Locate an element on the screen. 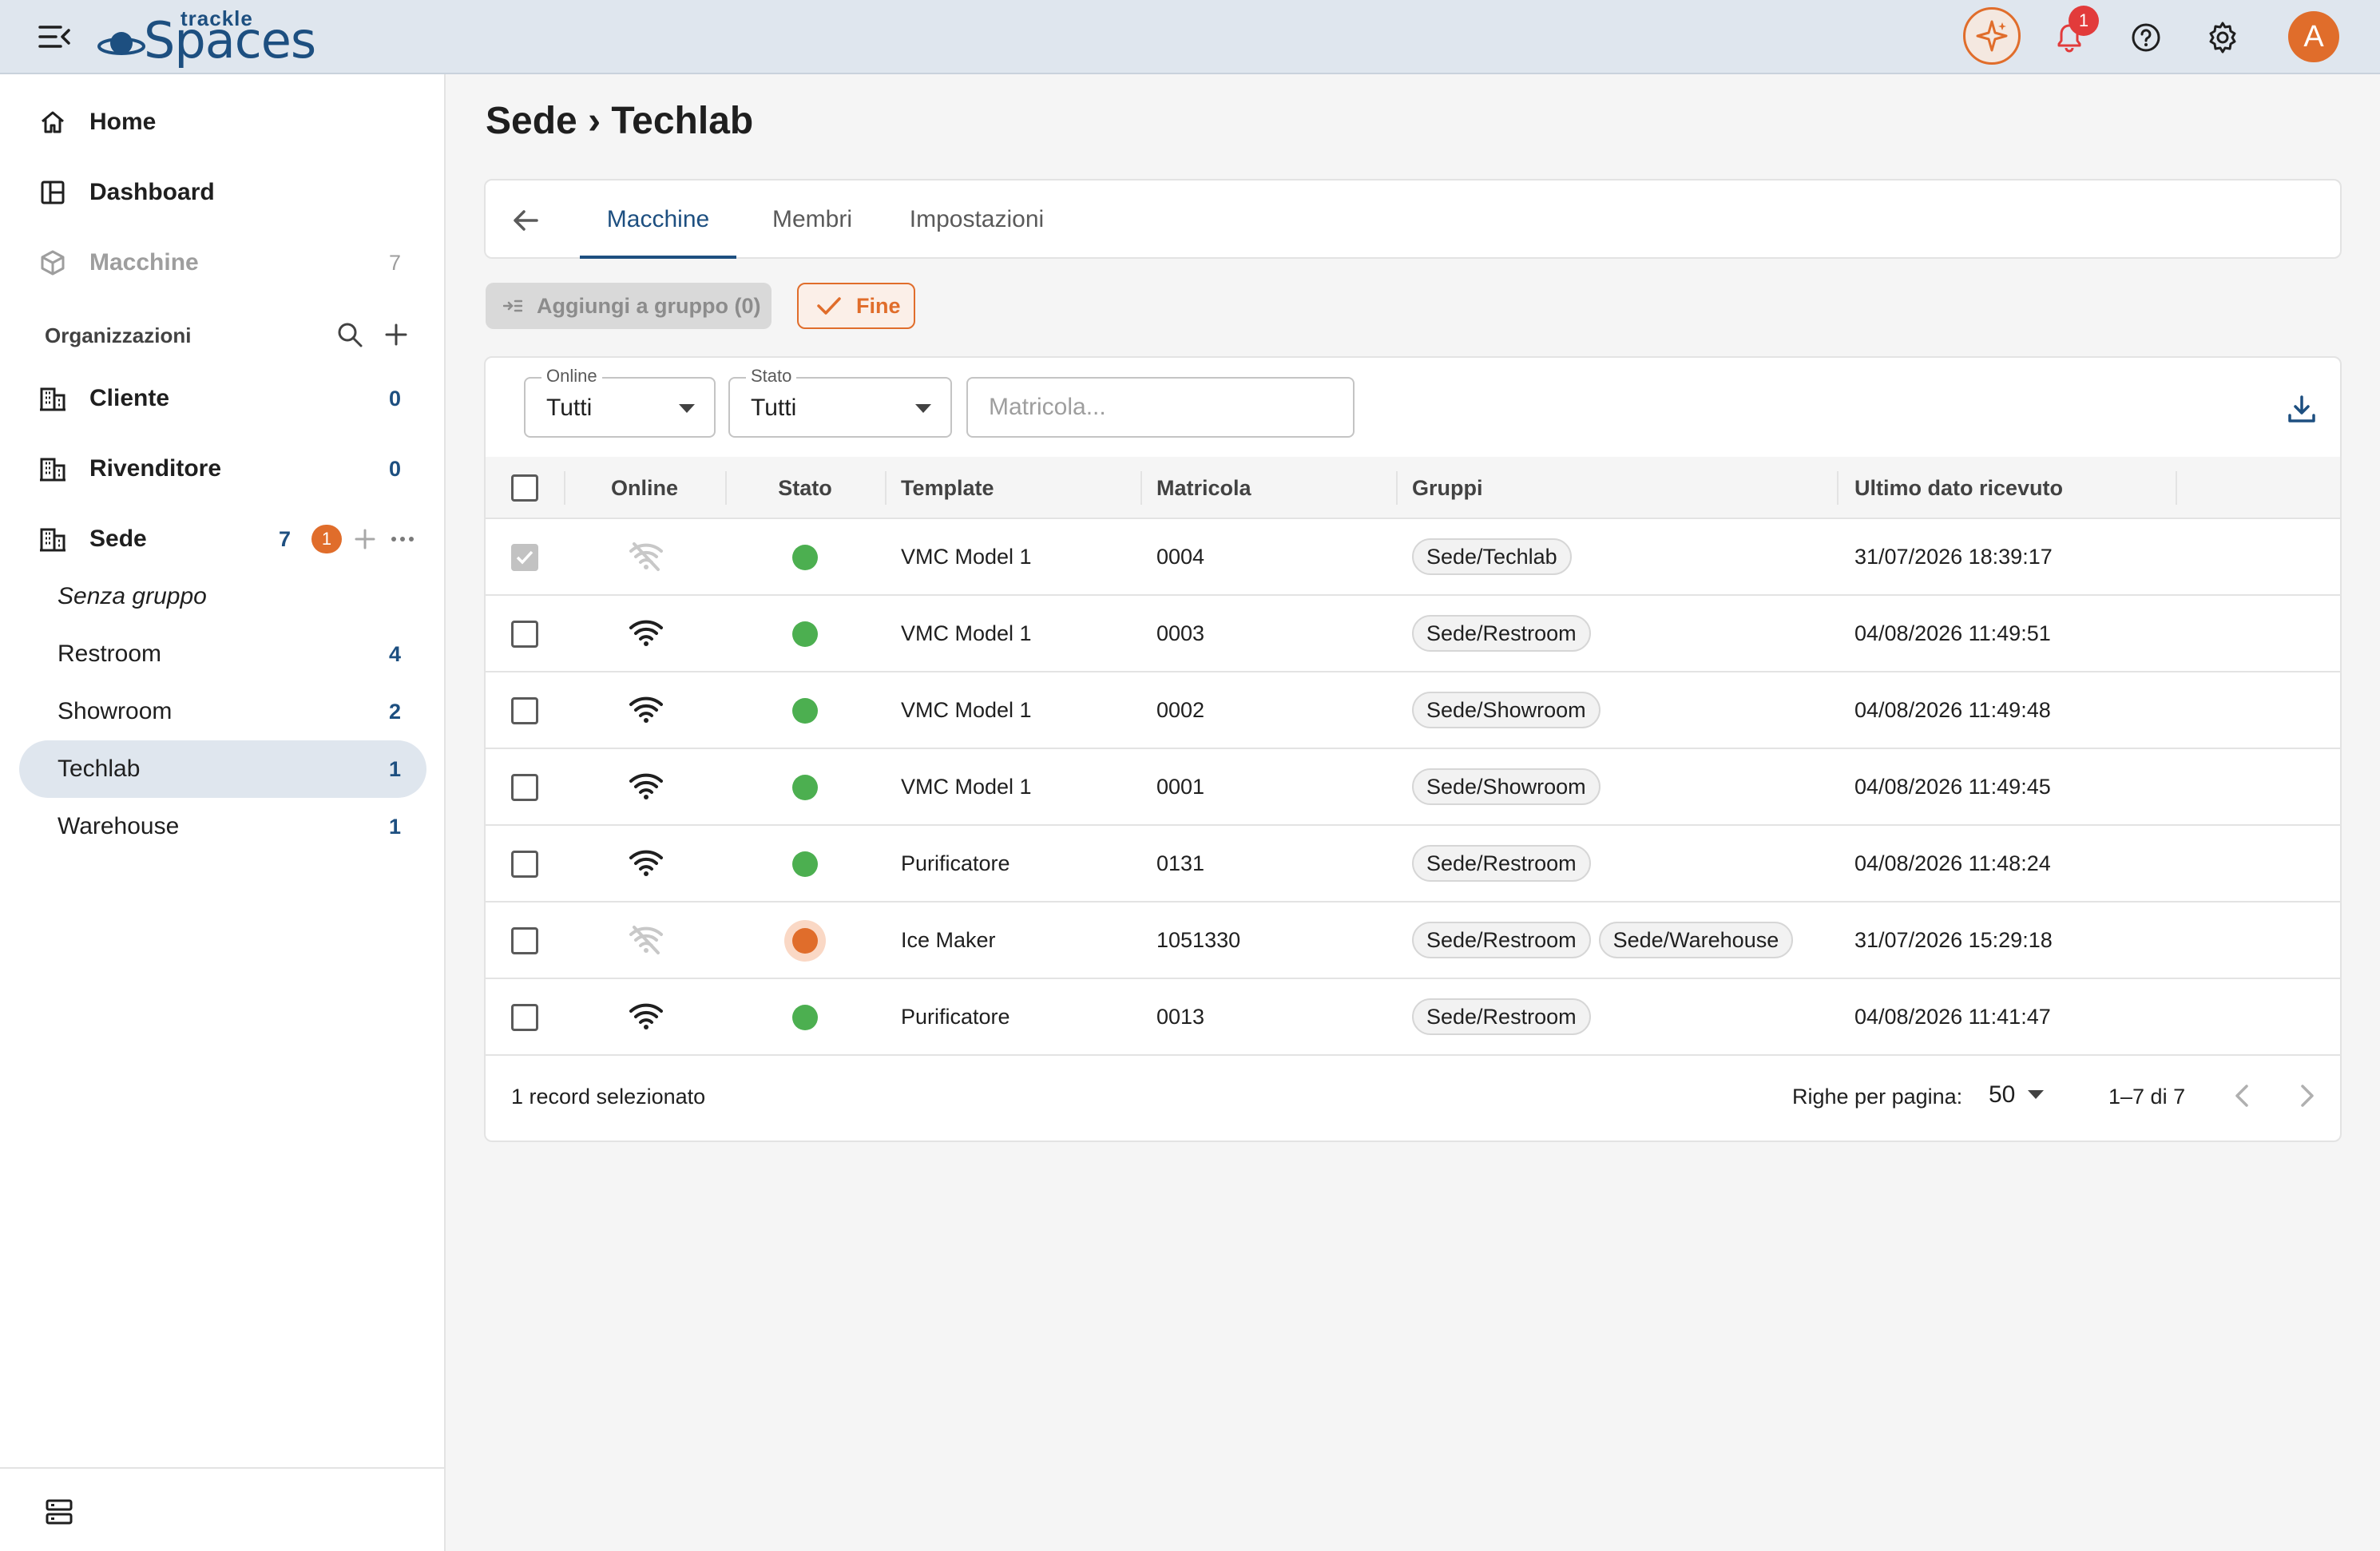 The width and height of the screenshot is (2380, 1551). page-title: Sede › Techlab is located at coordinates (620, 121).